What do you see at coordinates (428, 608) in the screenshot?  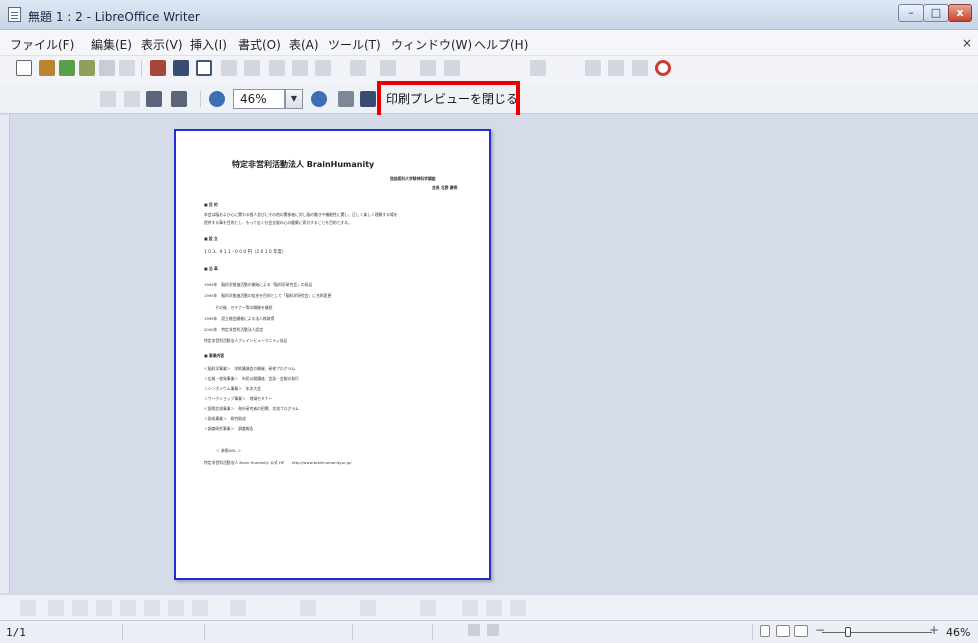 I see `stars-icon` at bounding box center [428, 608].